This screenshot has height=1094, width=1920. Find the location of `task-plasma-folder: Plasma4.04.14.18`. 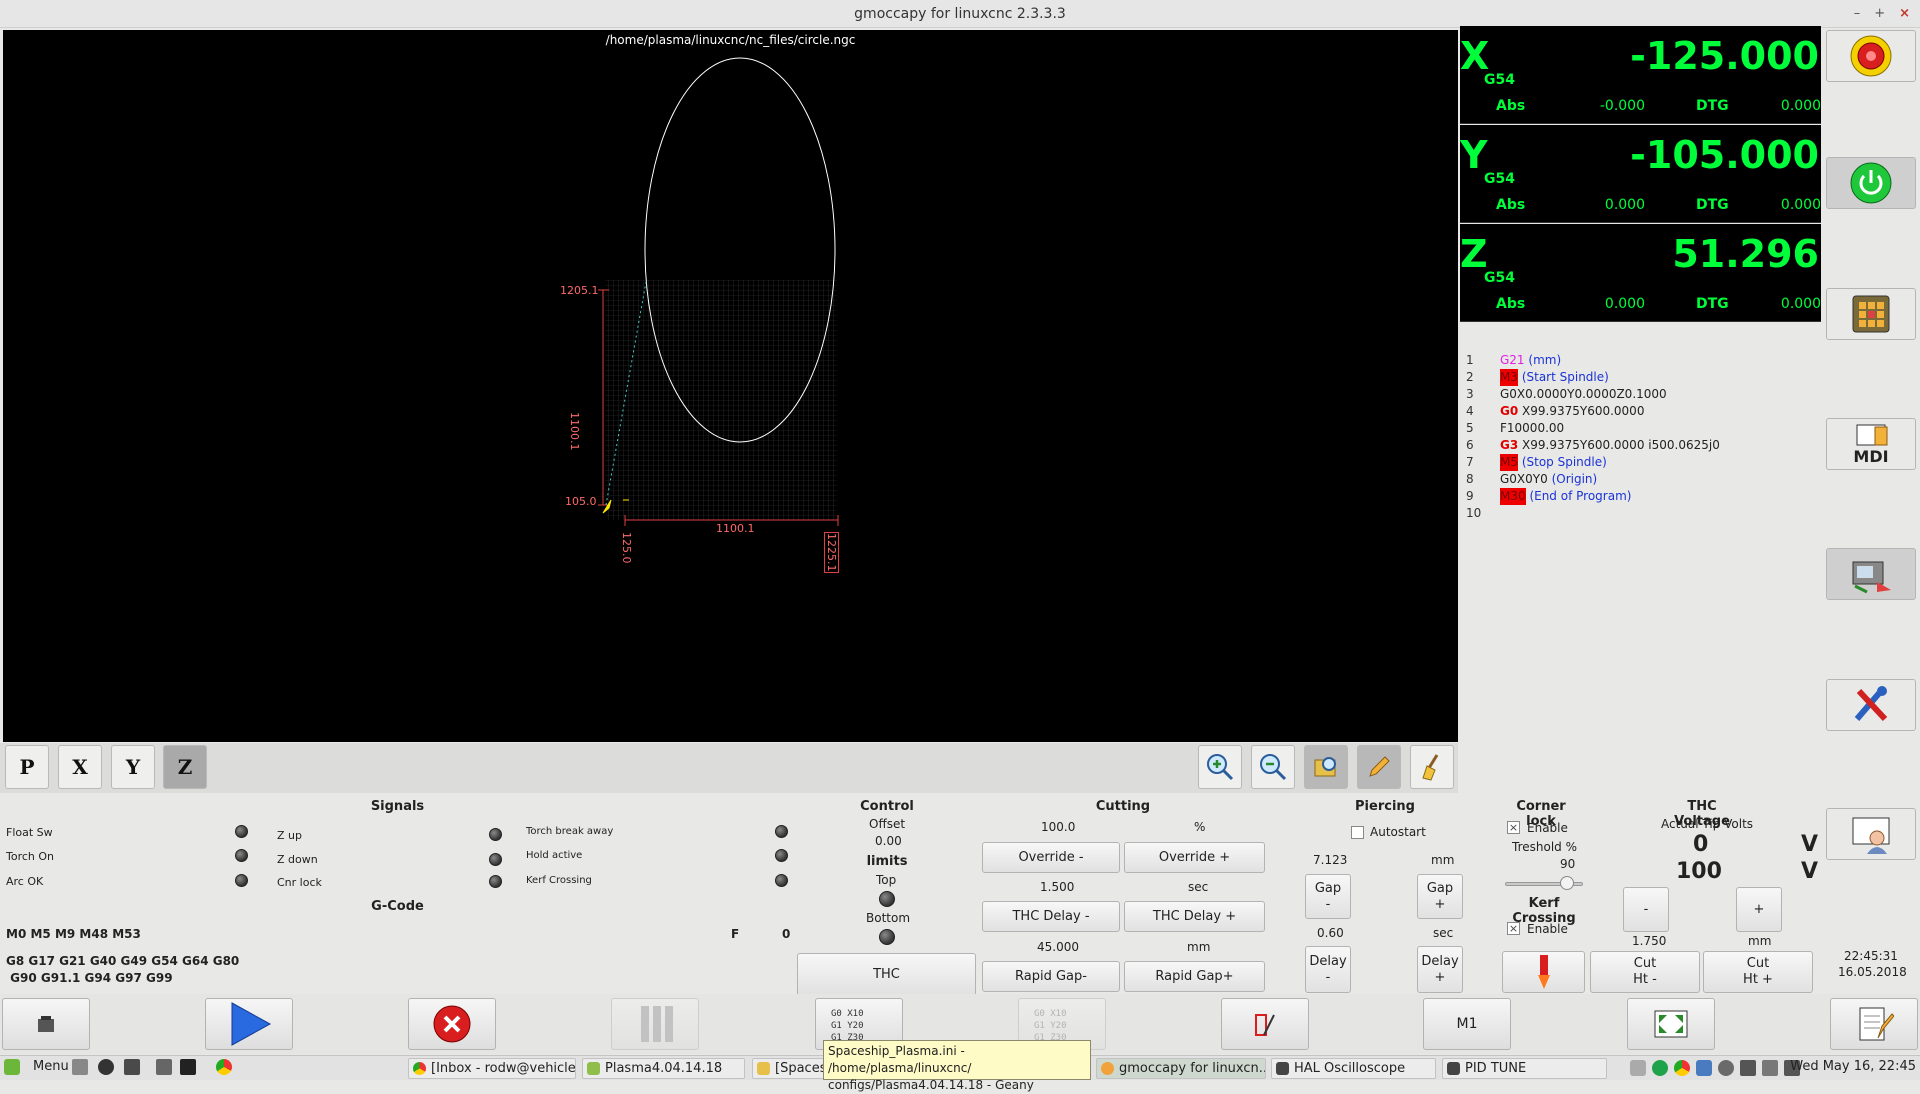

task-plasma-folder: Plasma4.04.14.18 is located at coordinates (663, 1068).